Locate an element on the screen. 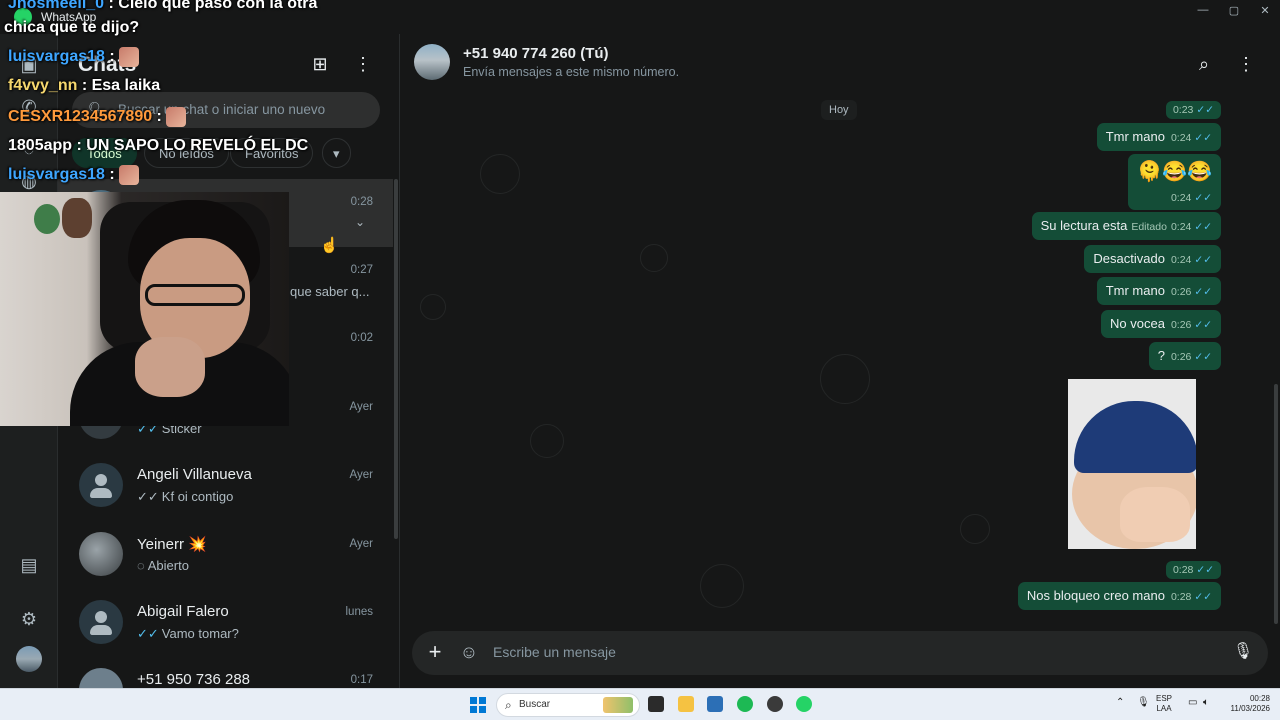 This screenshot has width=1280, height=720. chat-preview: ◌ Abierto is located at coordinates (163, 565).